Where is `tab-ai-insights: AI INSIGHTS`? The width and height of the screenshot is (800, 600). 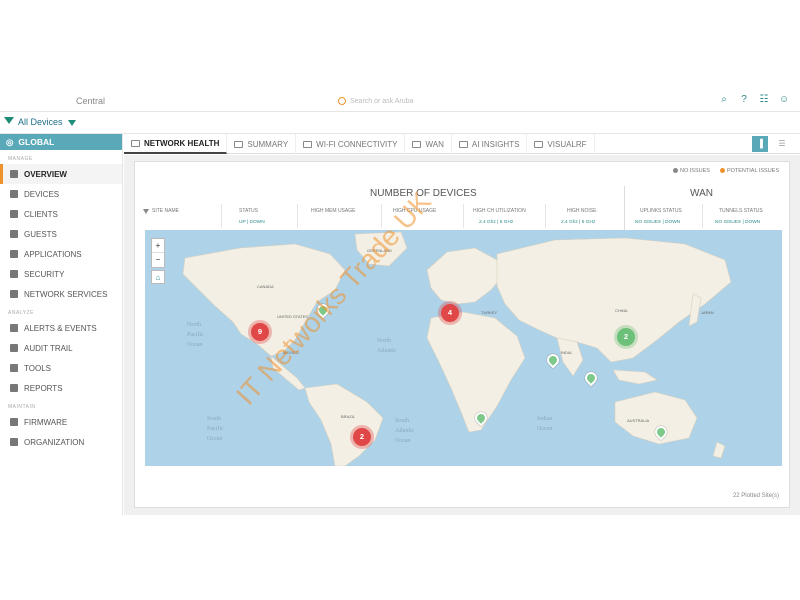
tab-ai-insights: AI INSIGHTS is located at coordinates (490, 144).